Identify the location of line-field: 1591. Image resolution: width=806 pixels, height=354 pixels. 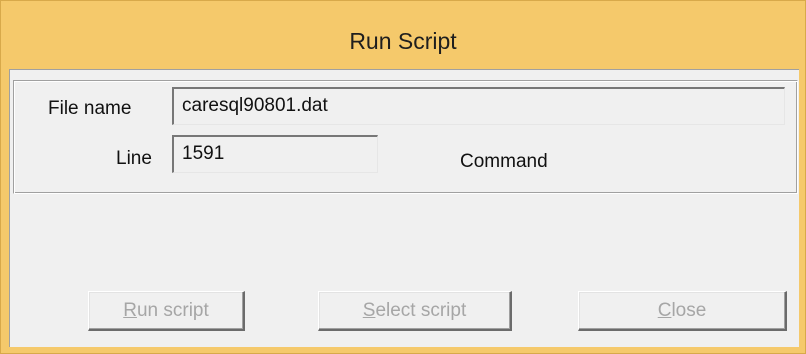
(275, 154).